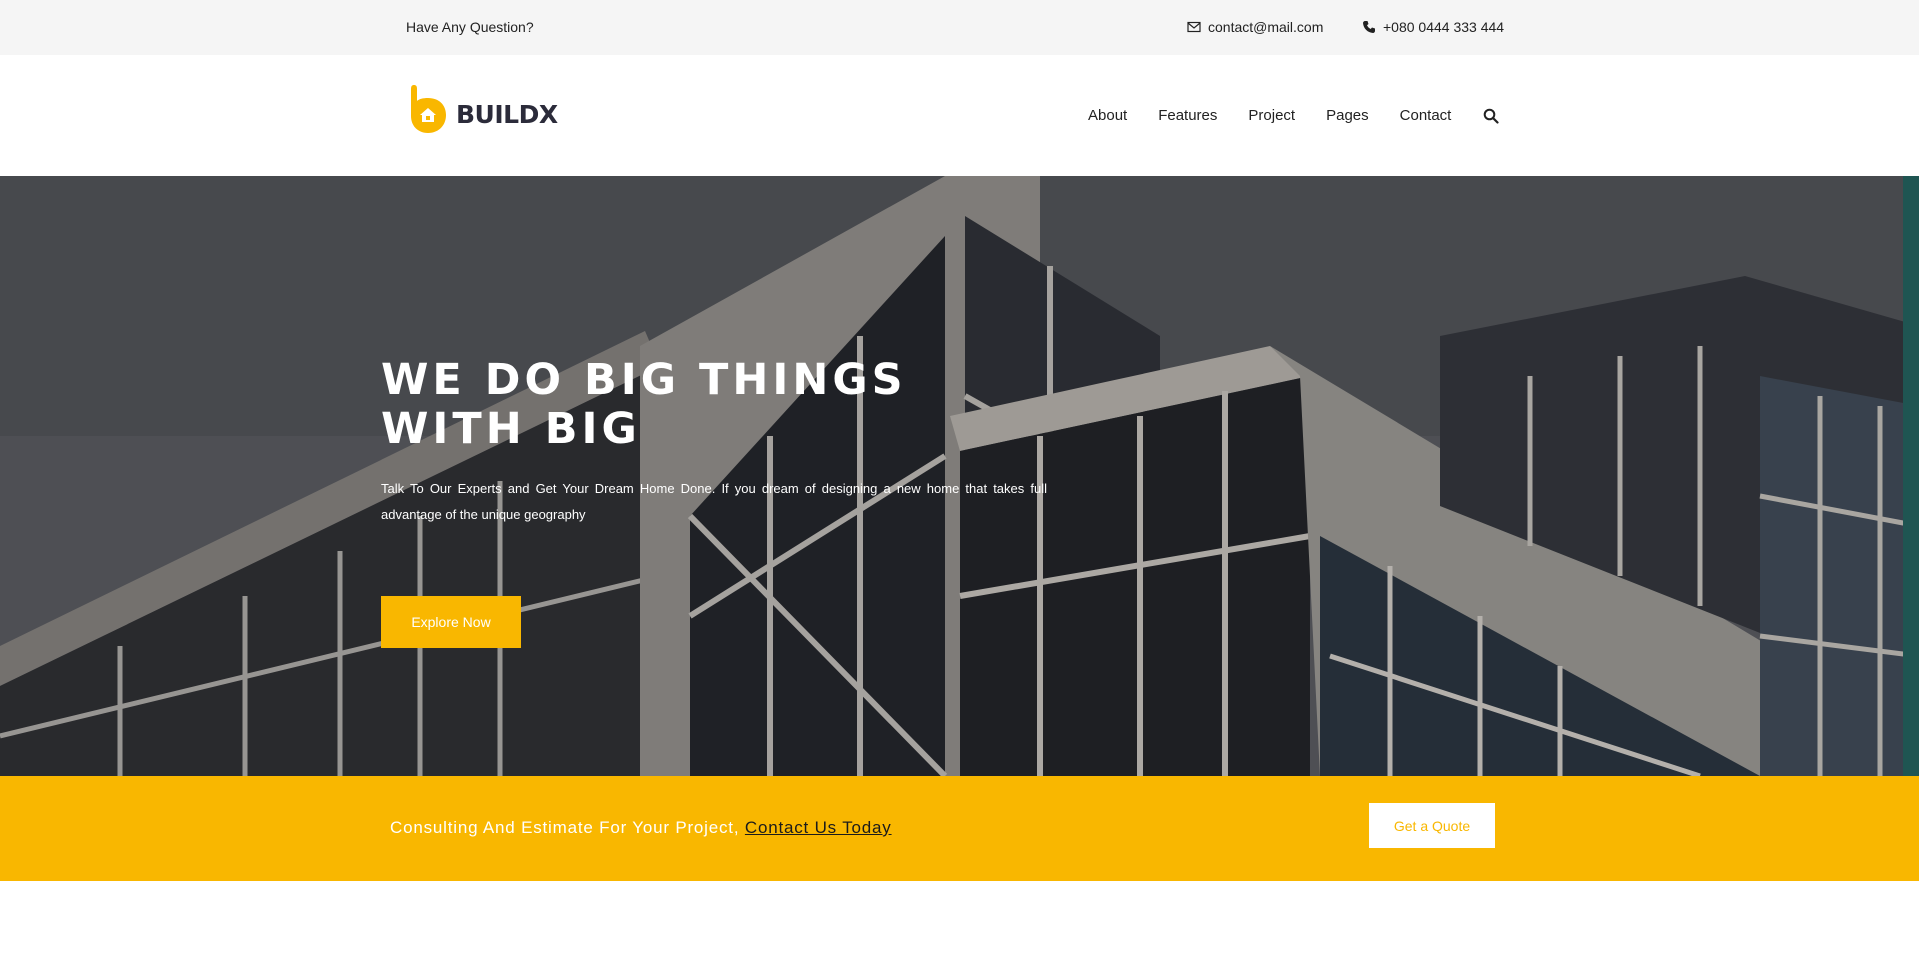  Describe the element at coordinates (451, 622) in the screenshot. I see `explore-now-button: Explore Now` at that location.